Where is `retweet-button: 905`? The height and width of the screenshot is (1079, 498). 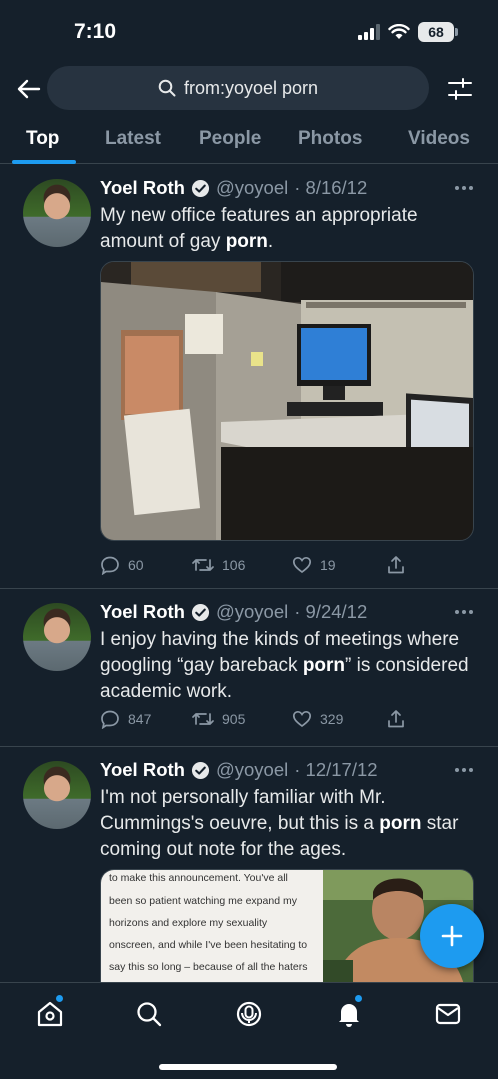 retweet-button: 905 is located at coordinates (218, 719).